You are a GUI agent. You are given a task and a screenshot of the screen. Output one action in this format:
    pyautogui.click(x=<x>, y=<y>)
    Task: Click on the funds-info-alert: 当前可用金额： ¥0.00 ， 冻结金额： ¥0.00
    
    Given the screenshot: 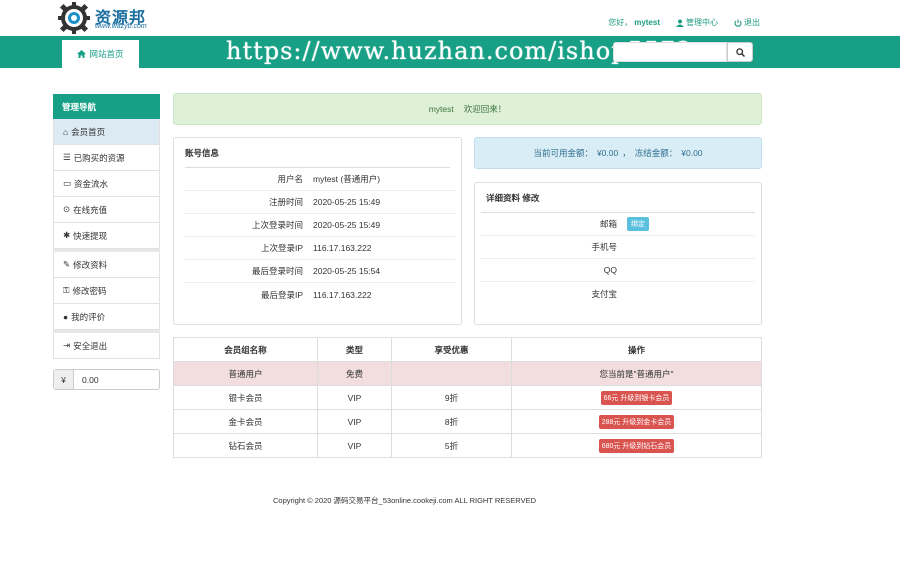 What is the action you would take?
    pyautogui.click(x=618, y=153)
    